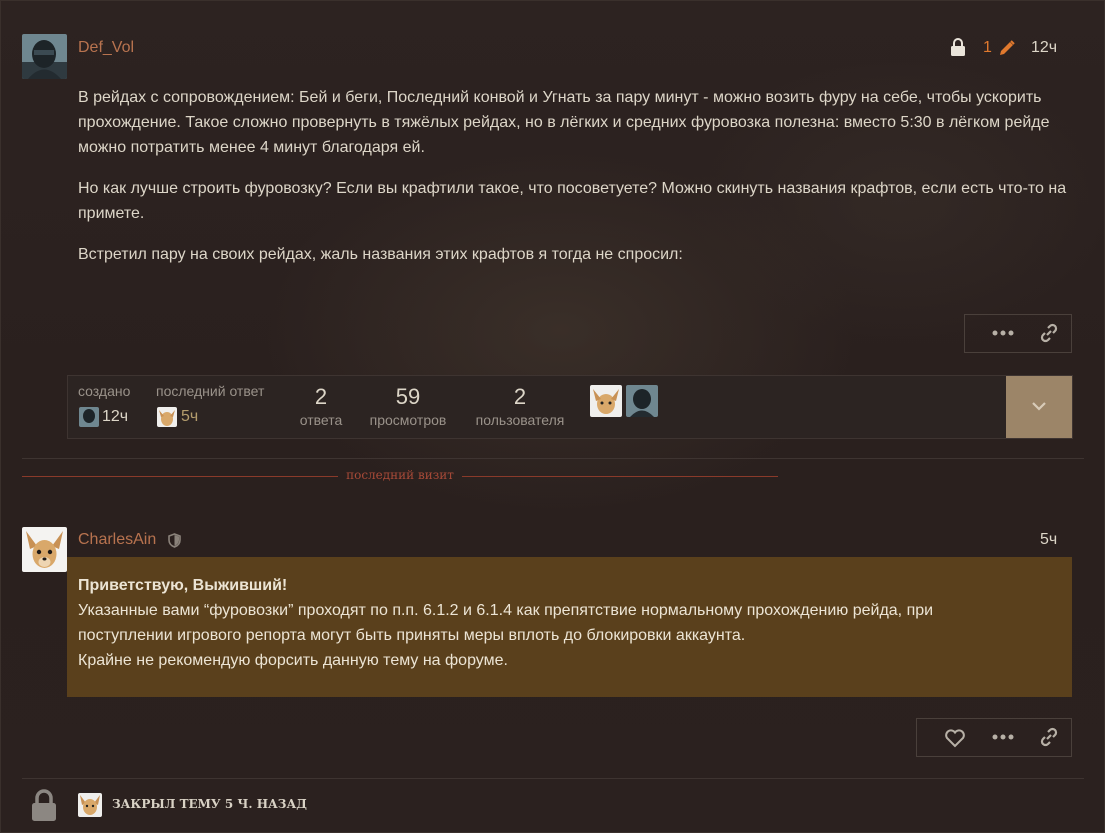 This screenshot has height=833, width=1105. Describe the element at coordinates (44, 56) in the screenshot. I see `avatar-def-vol` at that location.